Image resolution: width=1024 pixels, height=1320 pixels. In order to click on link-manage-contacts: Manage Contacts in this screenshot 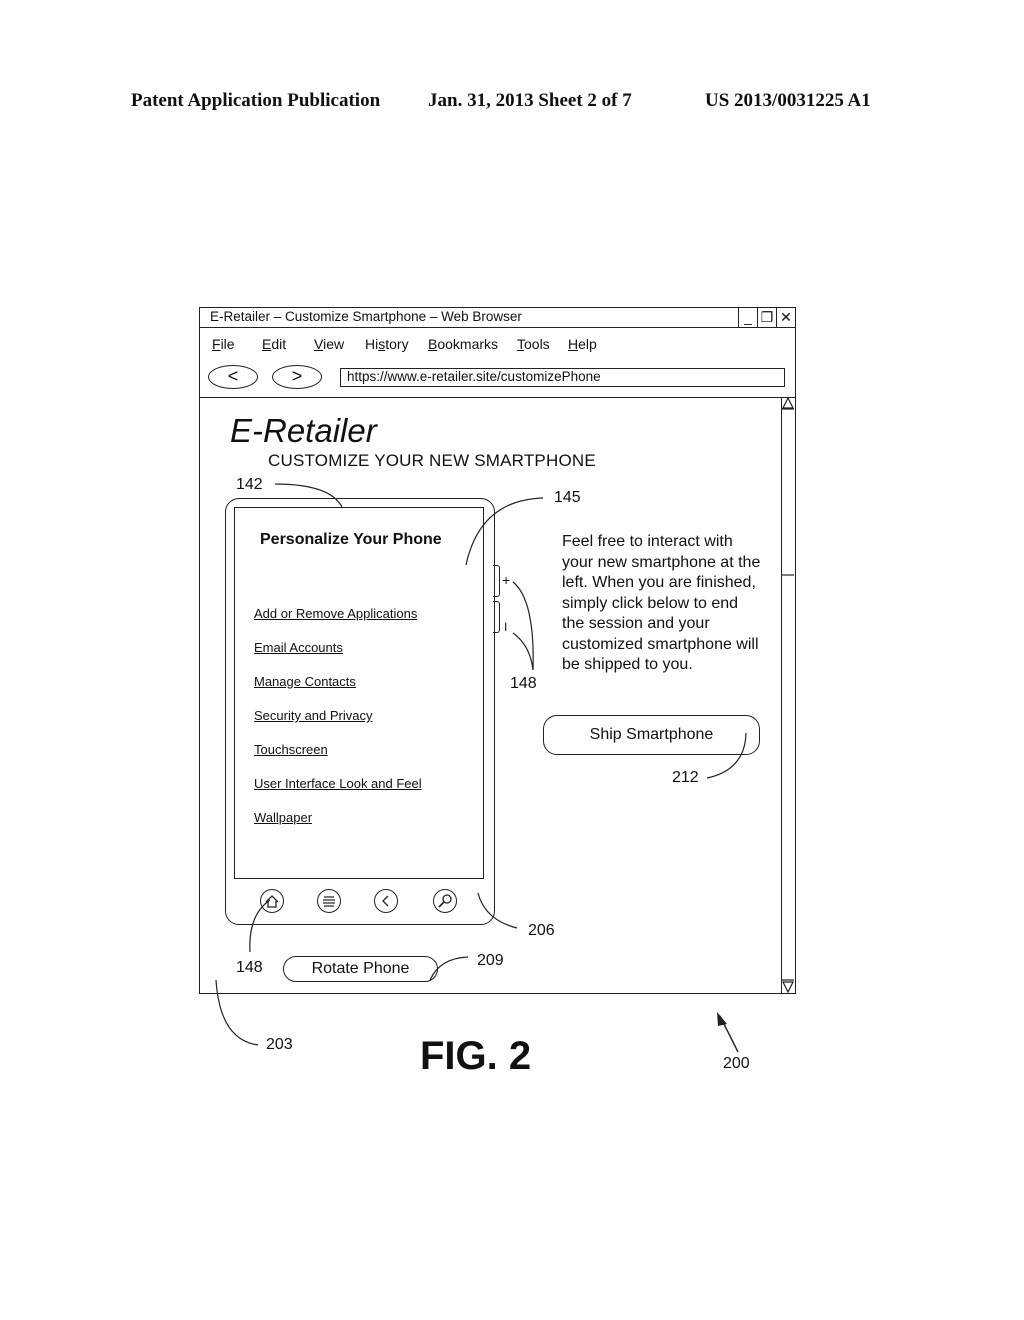, I will do `click(305, 681)`.